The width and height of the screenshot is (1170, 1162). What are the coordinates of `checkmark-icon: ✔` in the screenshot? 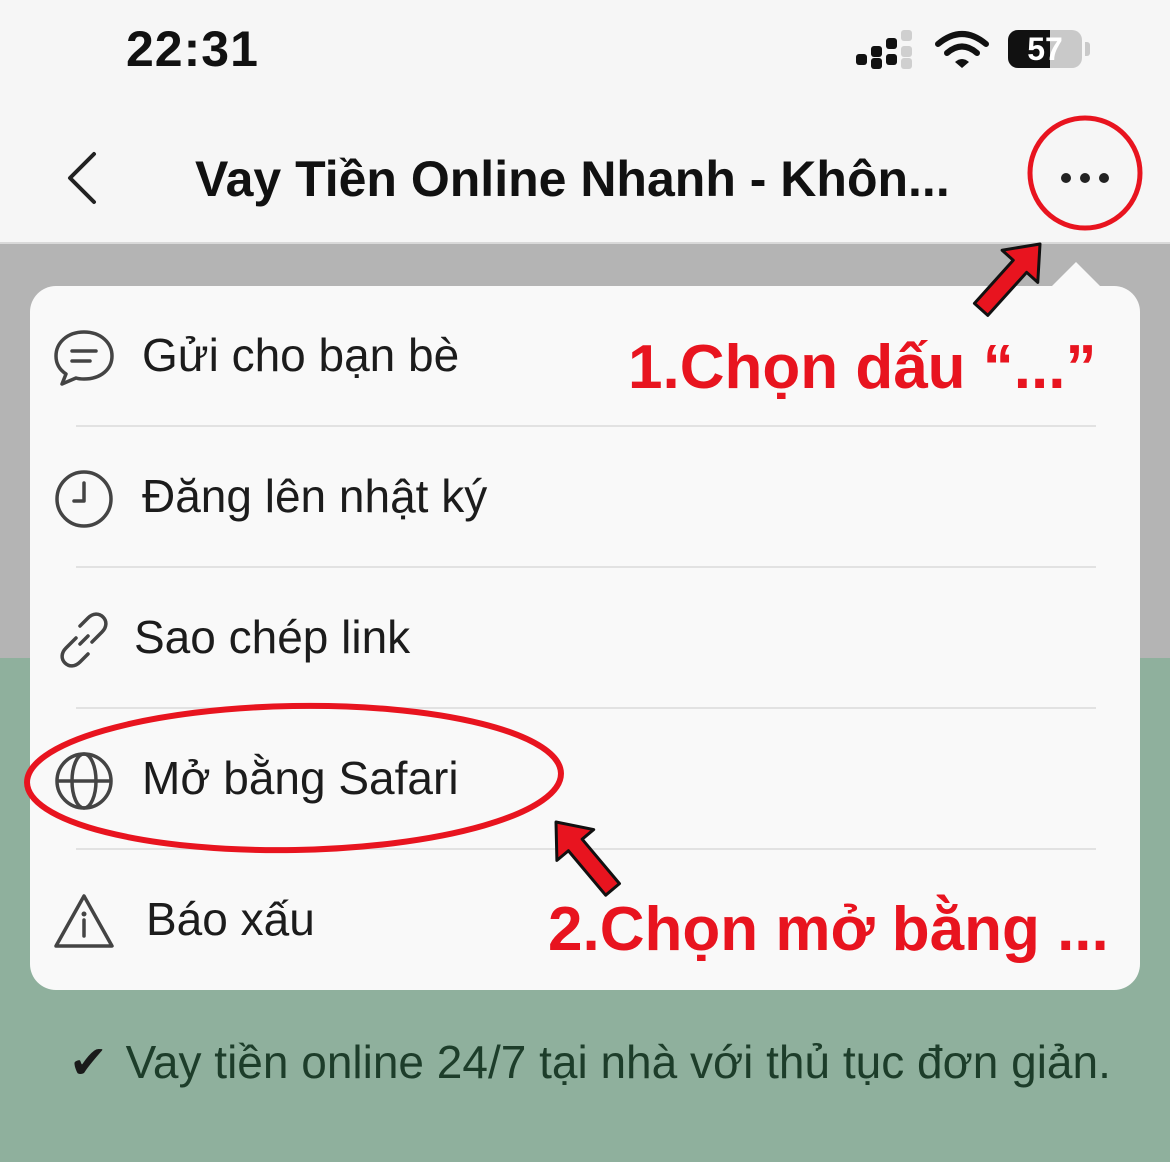 It's located at (88, 1062).